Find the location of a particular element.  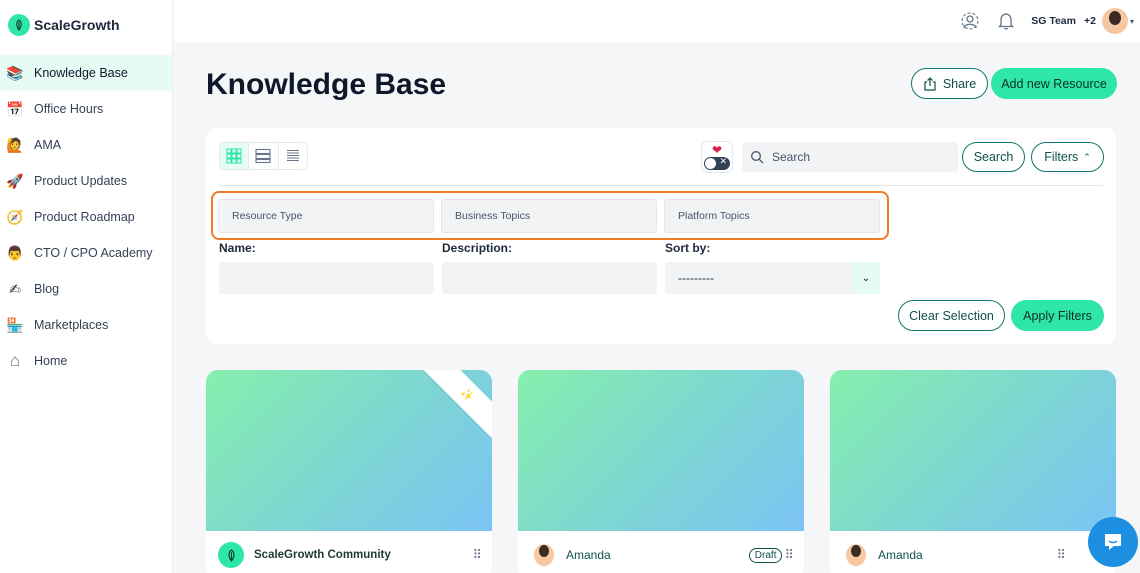

store-icon: 🏪 is located at coordinates (15, 324).